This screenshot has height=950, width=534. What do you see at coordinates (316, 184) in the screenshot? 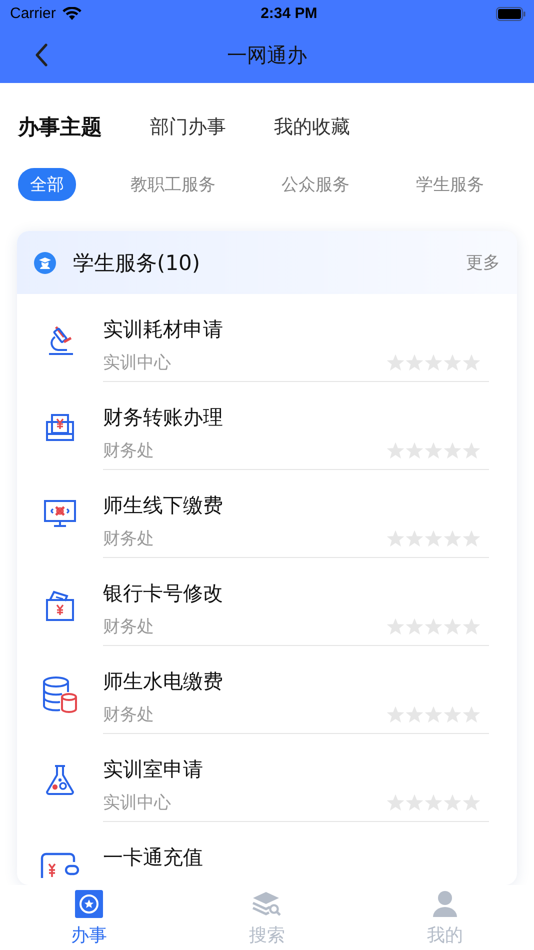
I see `filter-chip: 公众服务` at bounding box center [316, 184].